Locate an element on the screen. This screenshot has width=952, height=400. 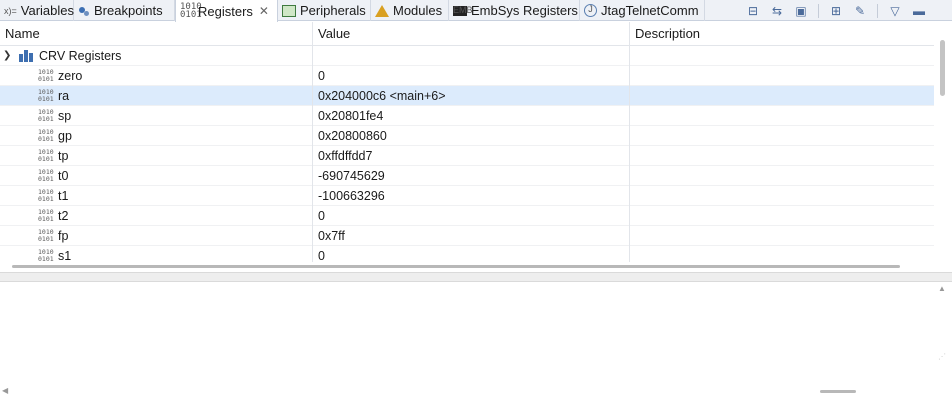
peripherals-icon is located at coordinates (289, 10).